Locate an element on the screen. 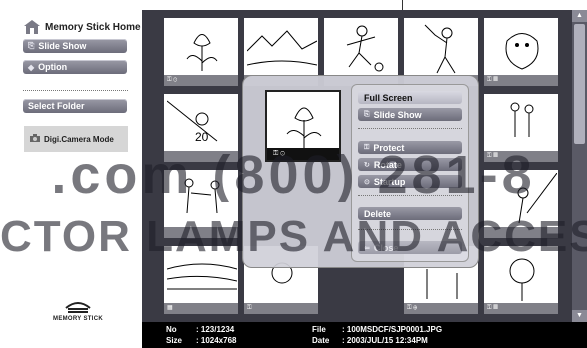  scroll-thumb is located at coordinates (579, 84).